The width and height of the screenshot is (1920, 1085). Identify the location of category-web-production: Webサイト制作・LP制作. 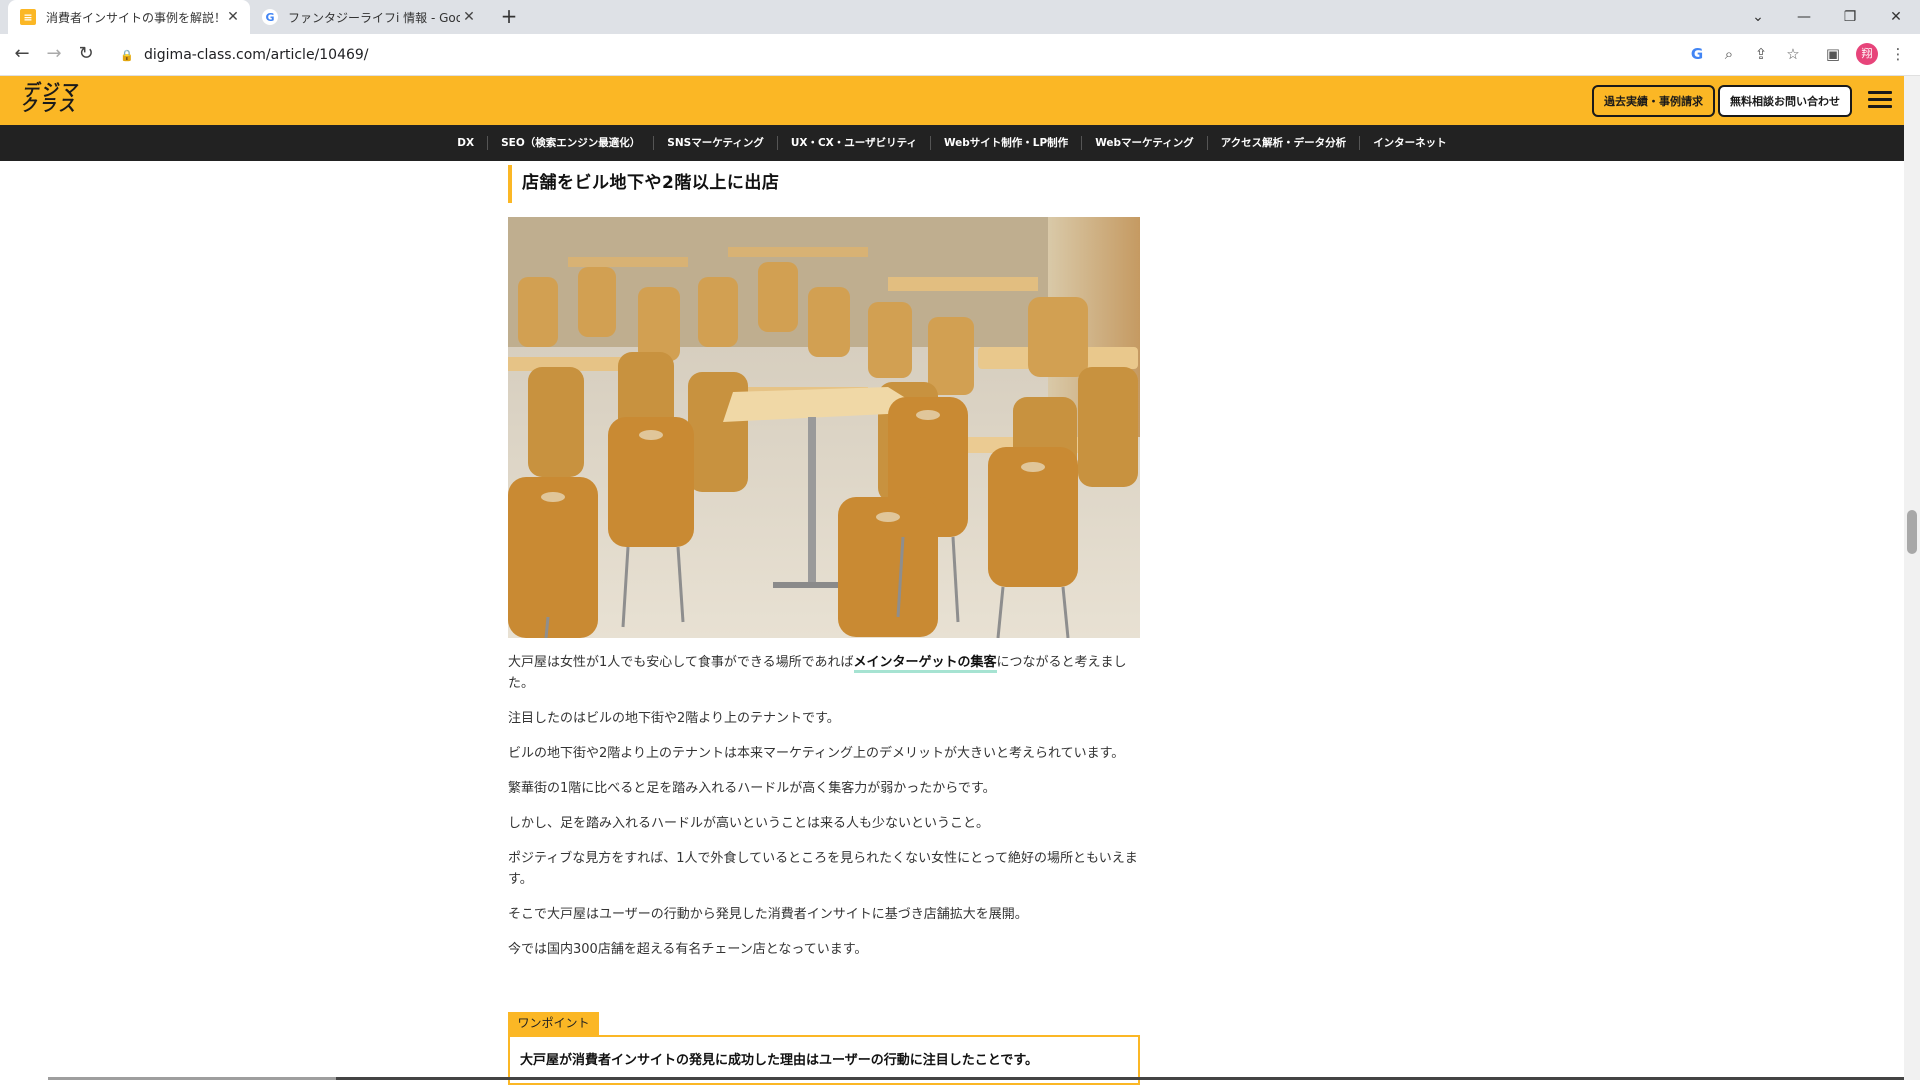
(1005, 143).